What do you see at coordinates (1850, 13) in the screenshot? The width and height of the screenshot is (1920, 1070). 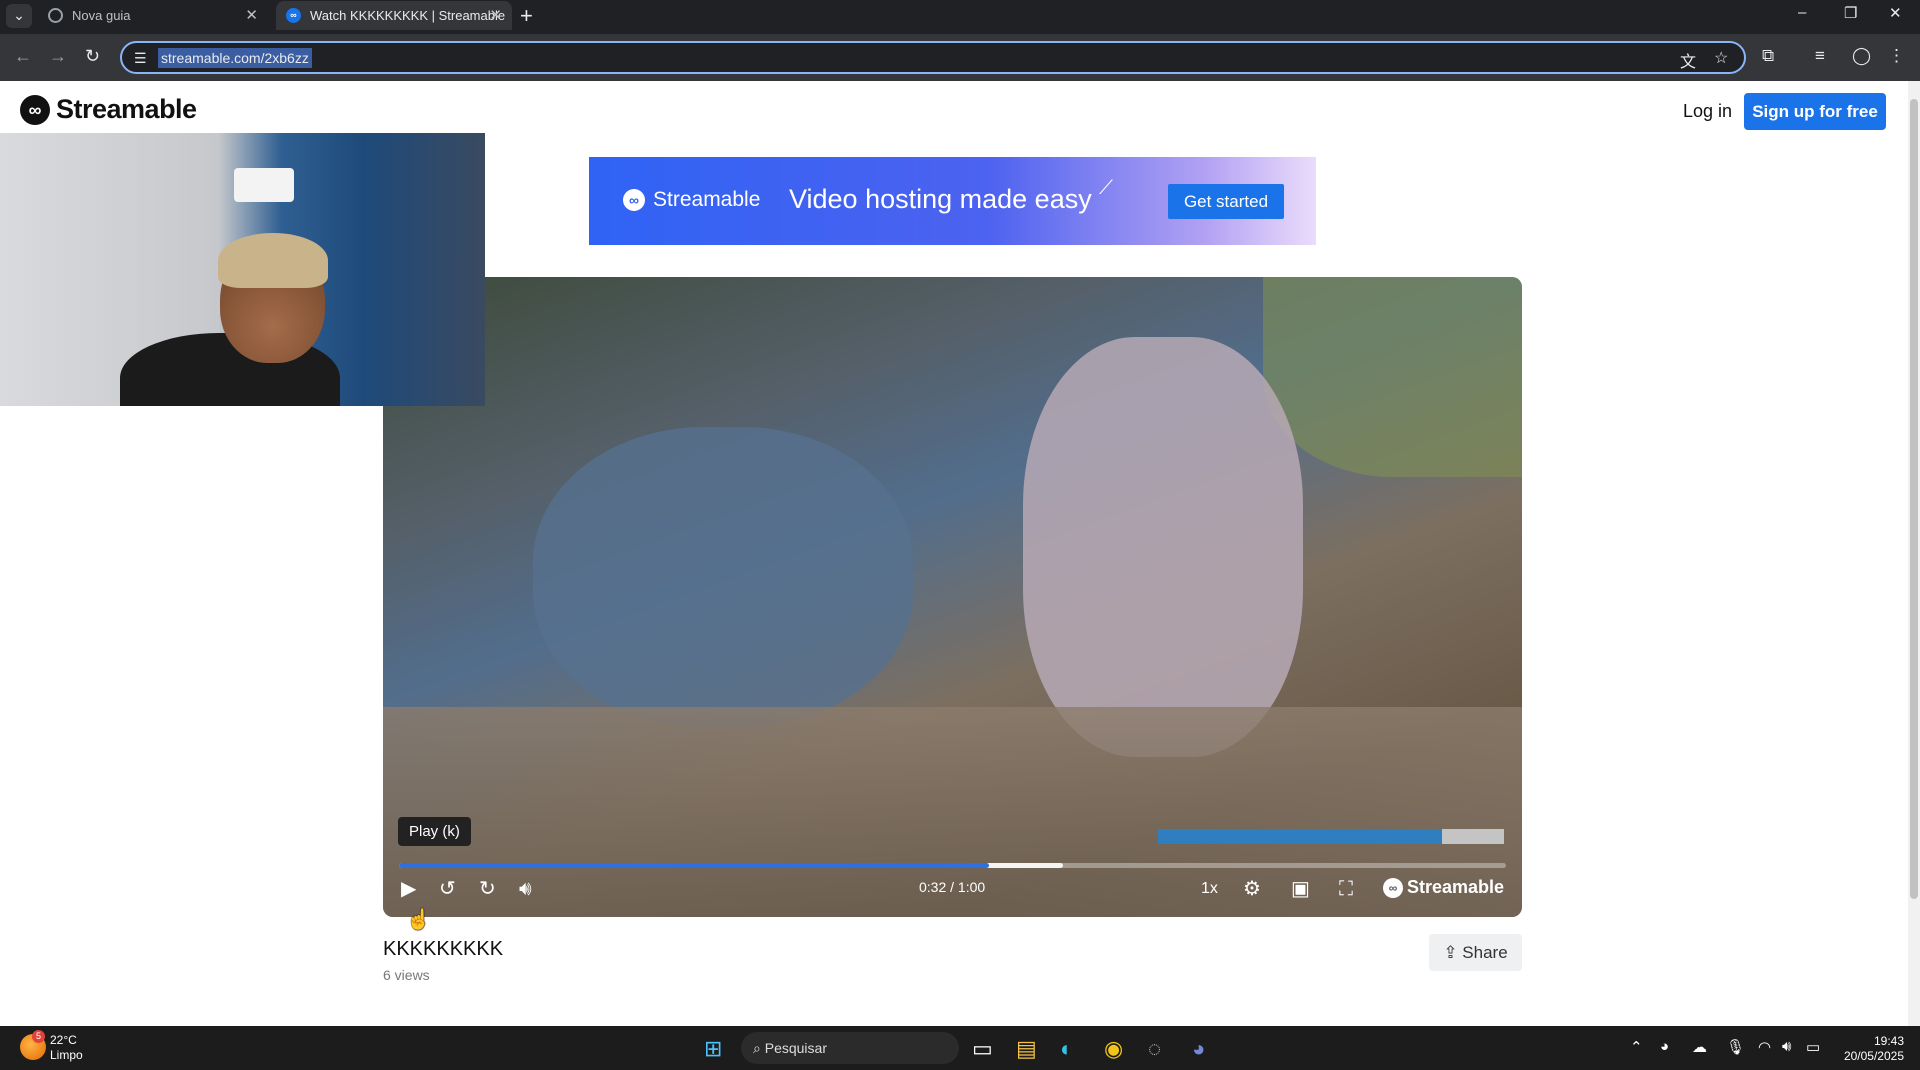 I see `restore-button: ❐` at bounding box center [1850, 13].